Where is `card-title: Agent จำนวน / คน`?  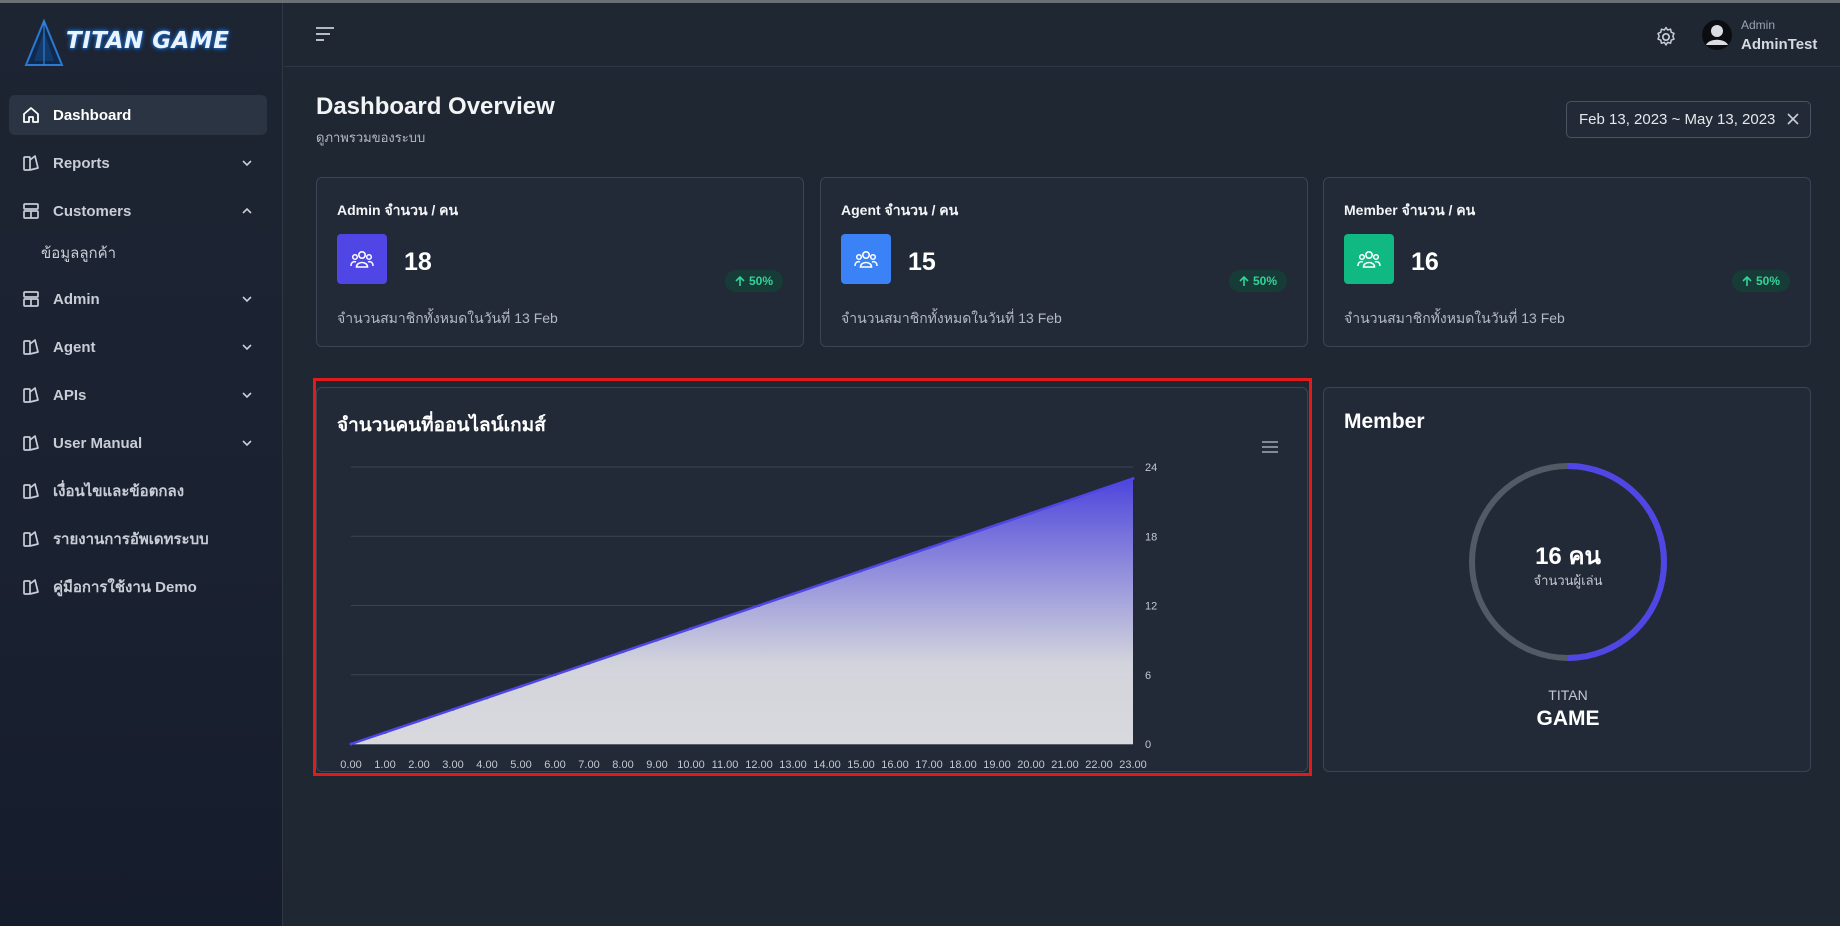 card-title: Agent จำนวน / คน is located at coordinates (900, 210).